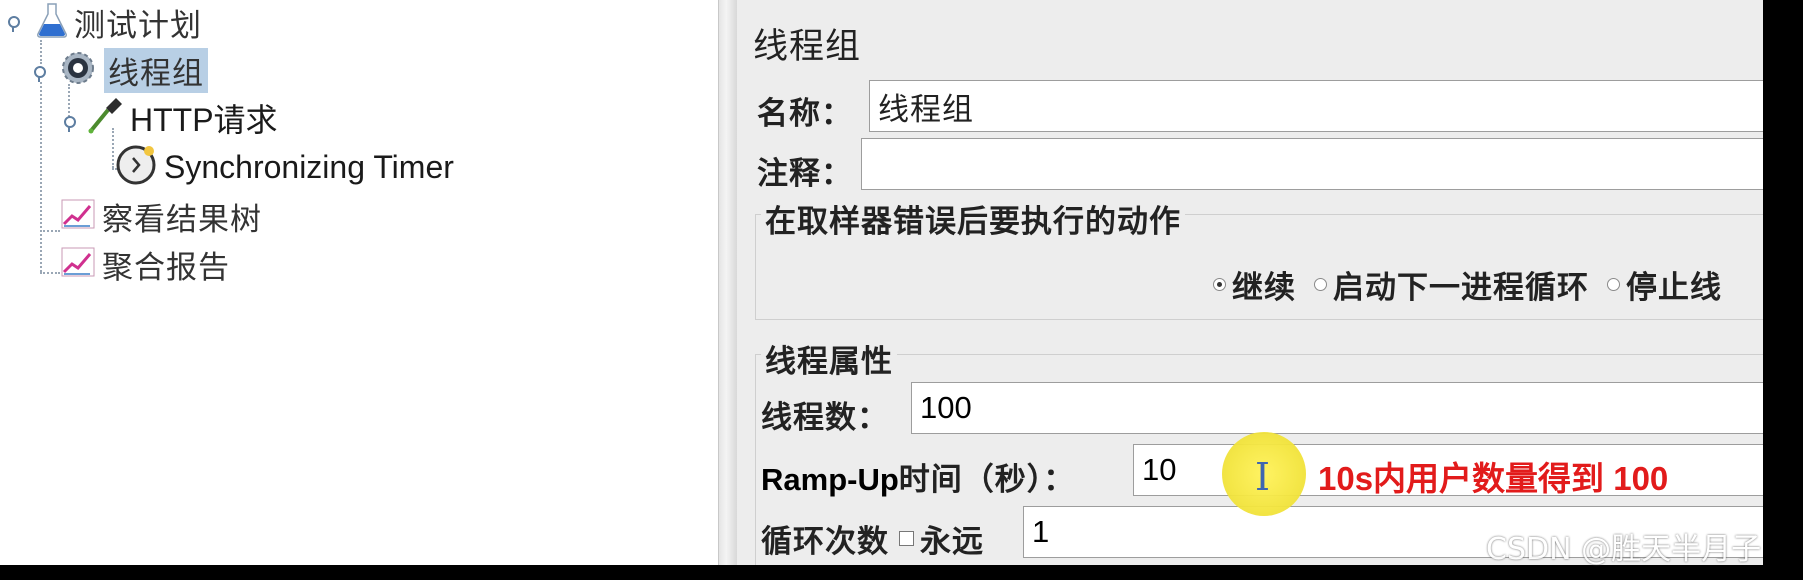 This screenshot has width=1803, height=580. What do you see at coordinates (1624, 549) in the screenshot?
I see `watermark: CSDN @胜天半月子` at bounding box center [1624, 549].